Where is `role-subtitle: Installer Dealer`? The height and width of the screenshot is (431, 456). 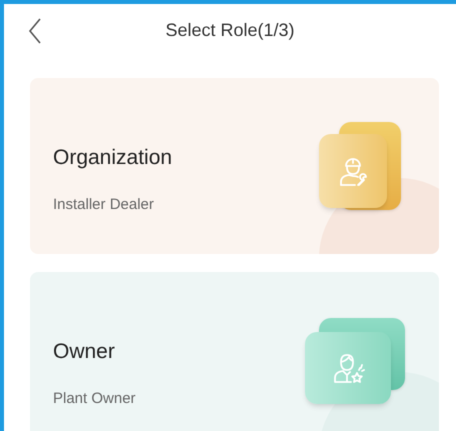
role-subtitle: Installer Dealer is located at coordinates (104, 204).